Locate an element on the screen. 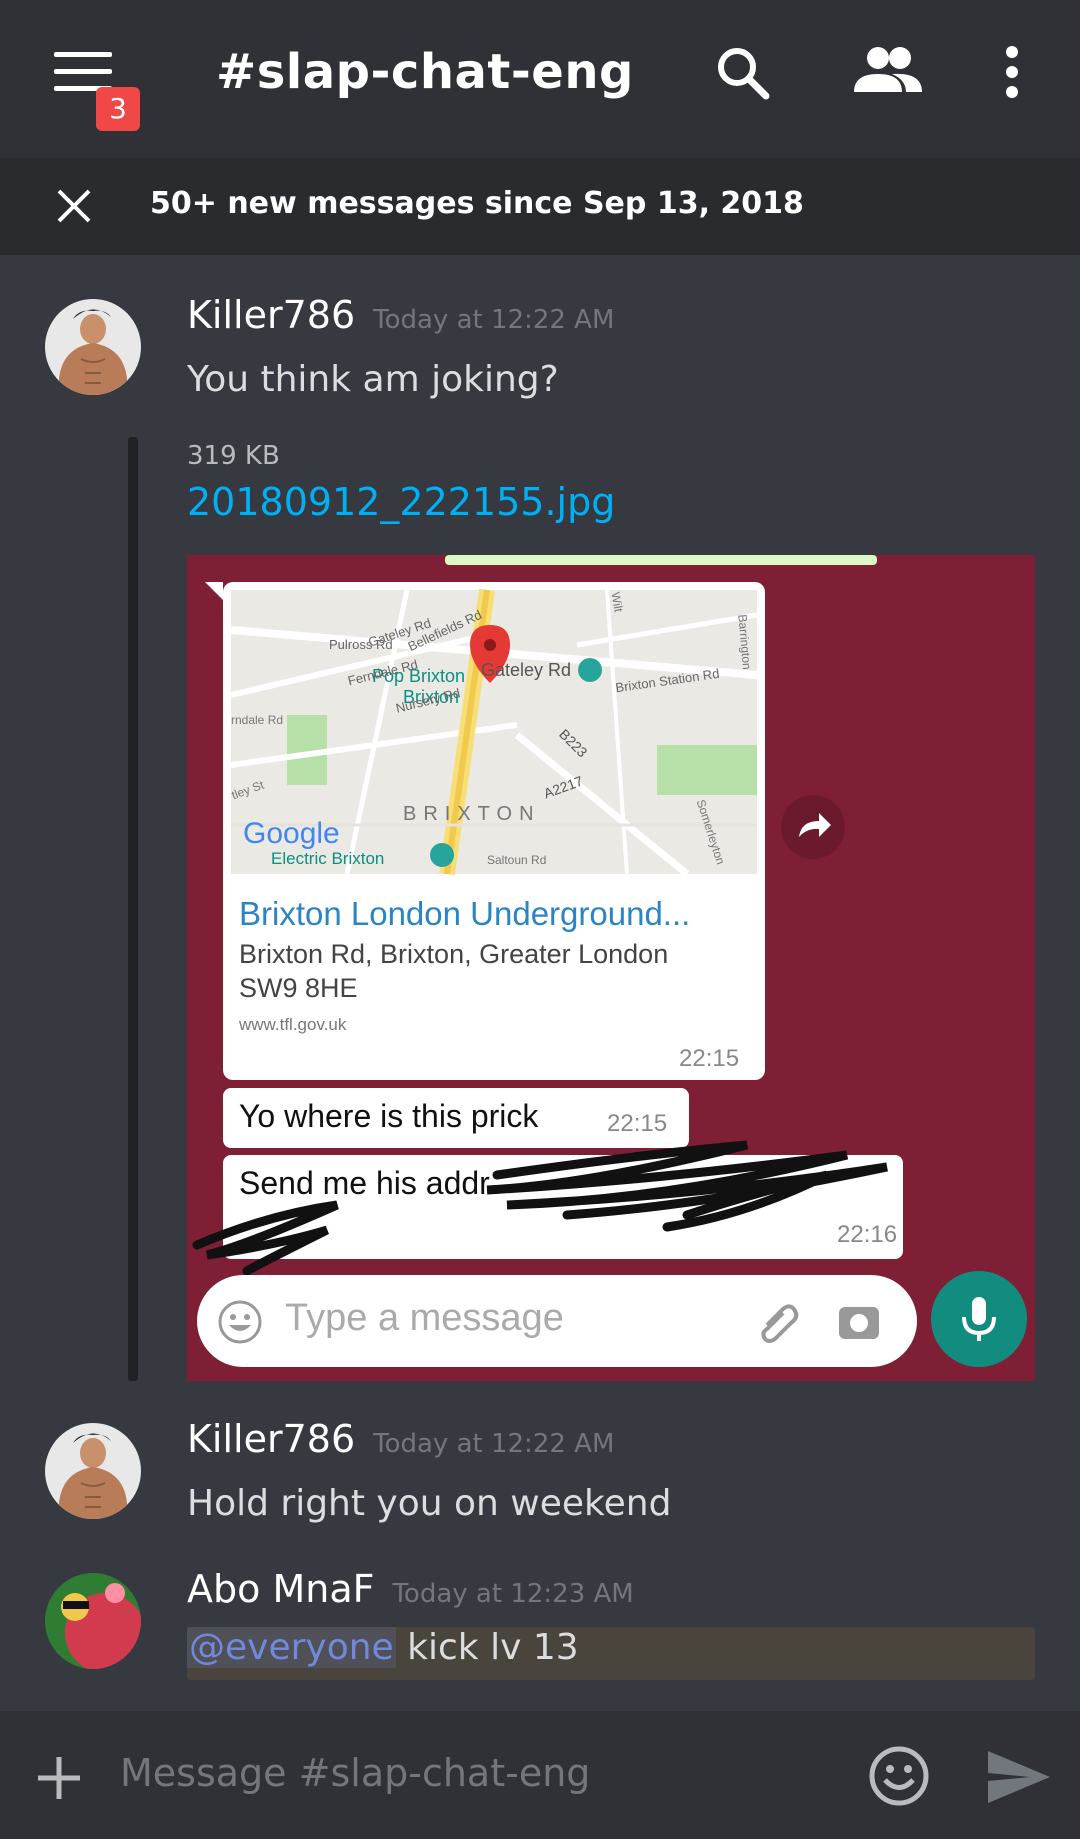 The width and height of the screenshot is (1080, 1839). mention-everyone: @everyone is located at coordinates (291, 1647).